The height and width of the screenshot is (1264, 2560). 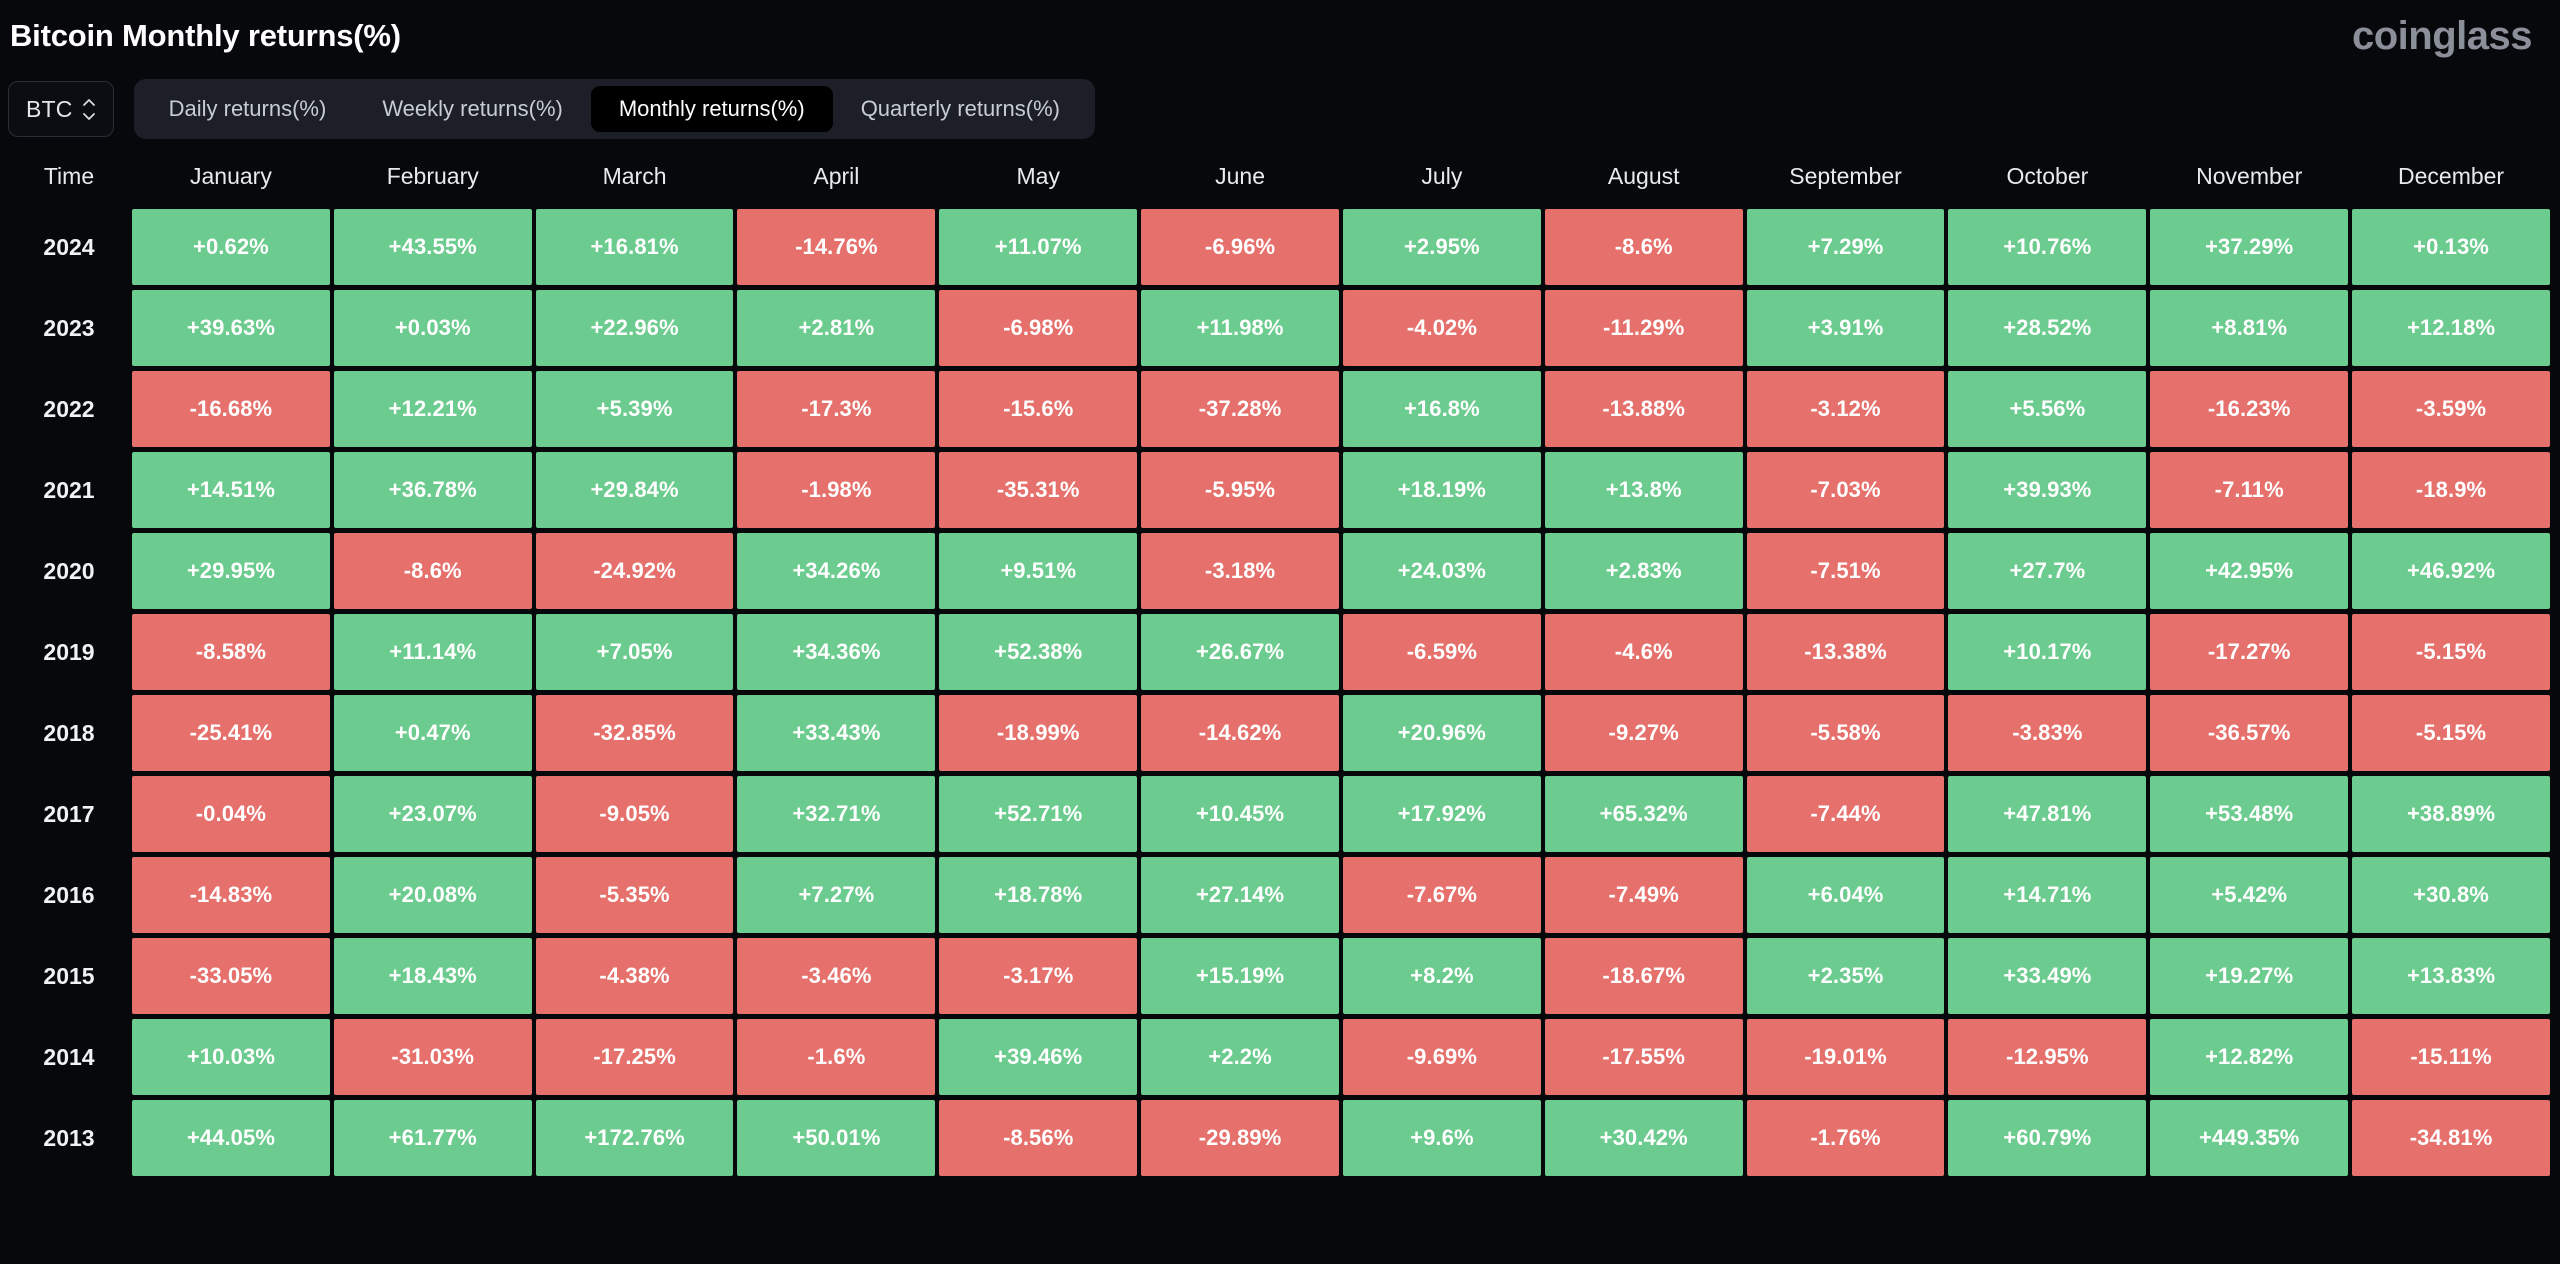 What do you see at coordinates (1643, 814) in the screenshot?
I see `return-cell: +65.32%` at bounding box center [1643, 814].